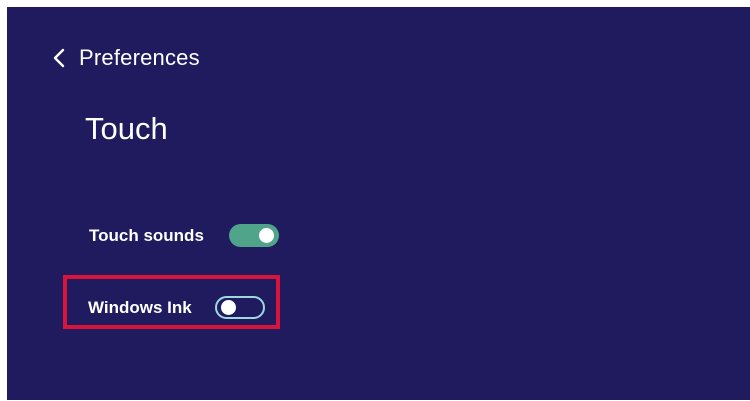 The image size is (750, 401). I want to click on touch-sounds-label: Touch sounds, so click(146, 235).